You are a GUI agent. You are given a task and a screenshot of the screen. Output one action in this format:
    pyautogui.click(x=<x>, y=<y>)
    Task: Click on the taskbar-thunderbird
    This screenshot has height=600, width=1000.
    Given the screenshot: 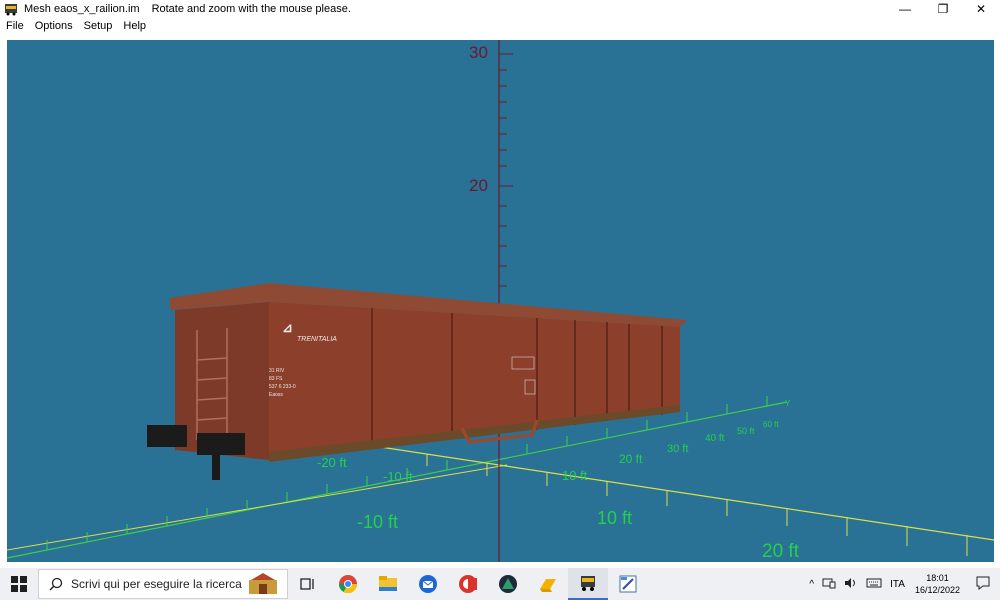 What is the action you would take?
    pyautogui.click(x=428, y=584)
    